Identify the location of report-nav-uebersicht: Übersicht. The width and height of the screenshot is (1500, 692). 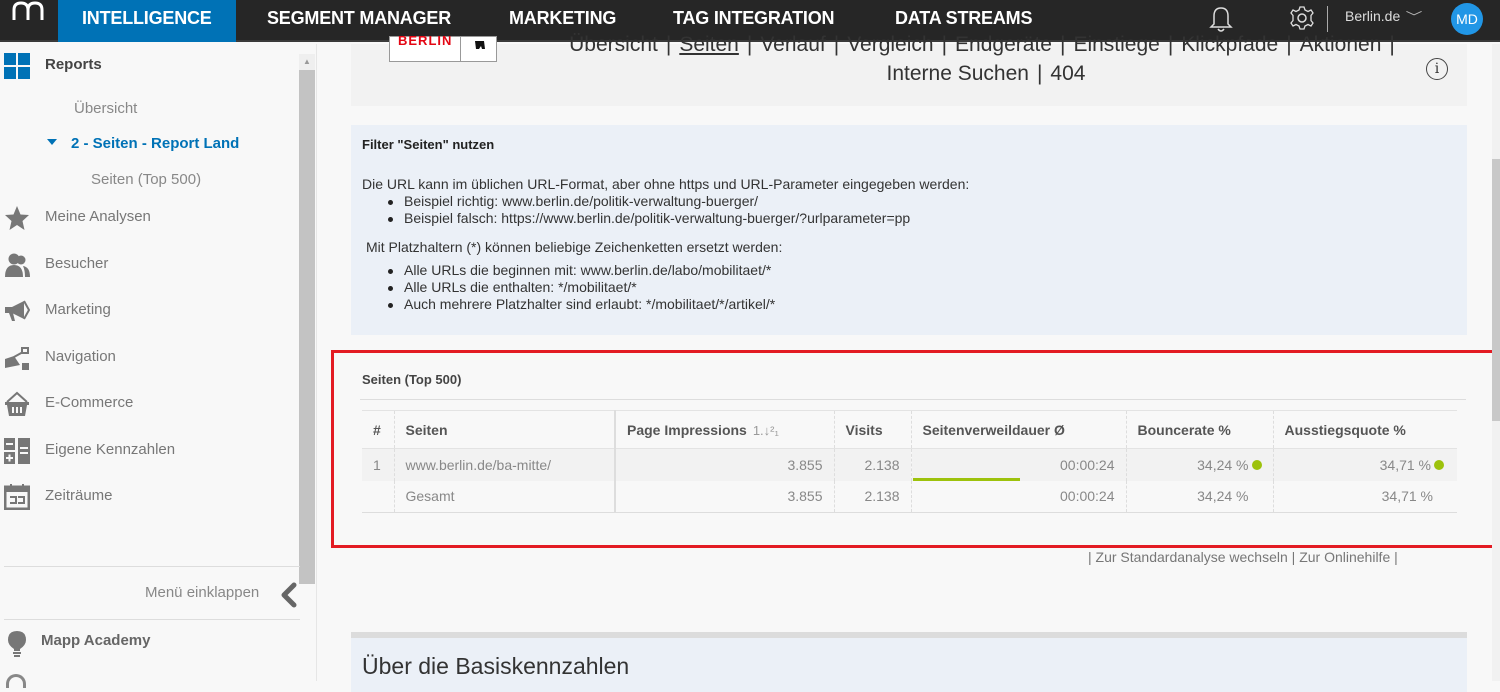
(613, 44).